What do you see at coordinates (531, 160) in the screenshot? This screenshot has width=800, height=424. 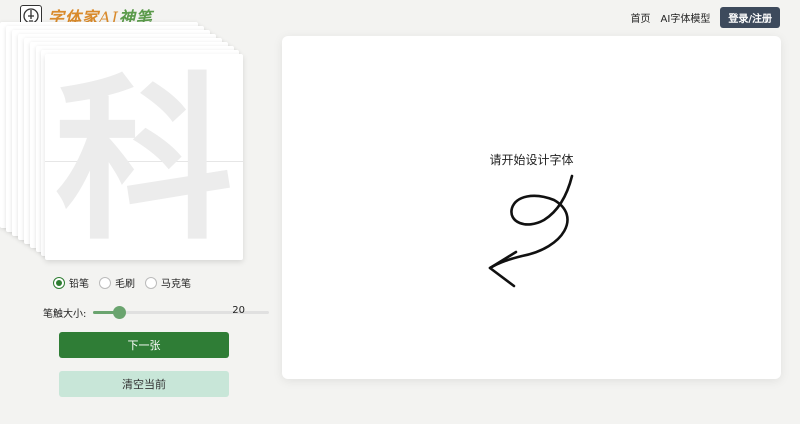 I see `canvas-prompt: 请开始设计字体` at bounding box center [531, 160].